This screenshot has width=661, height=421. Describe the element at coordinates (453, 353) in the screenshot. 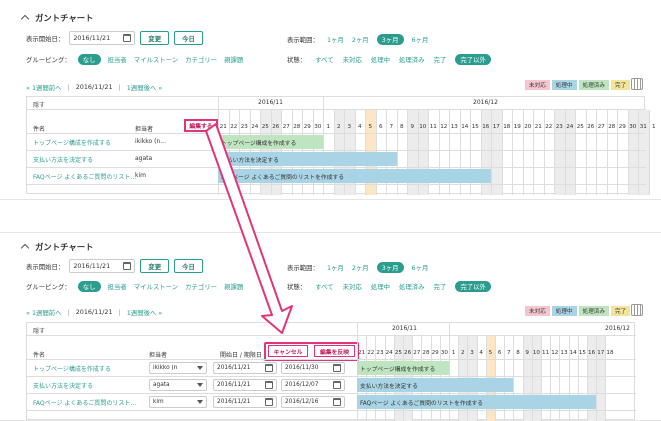

I see `day-label: 1` at that location.